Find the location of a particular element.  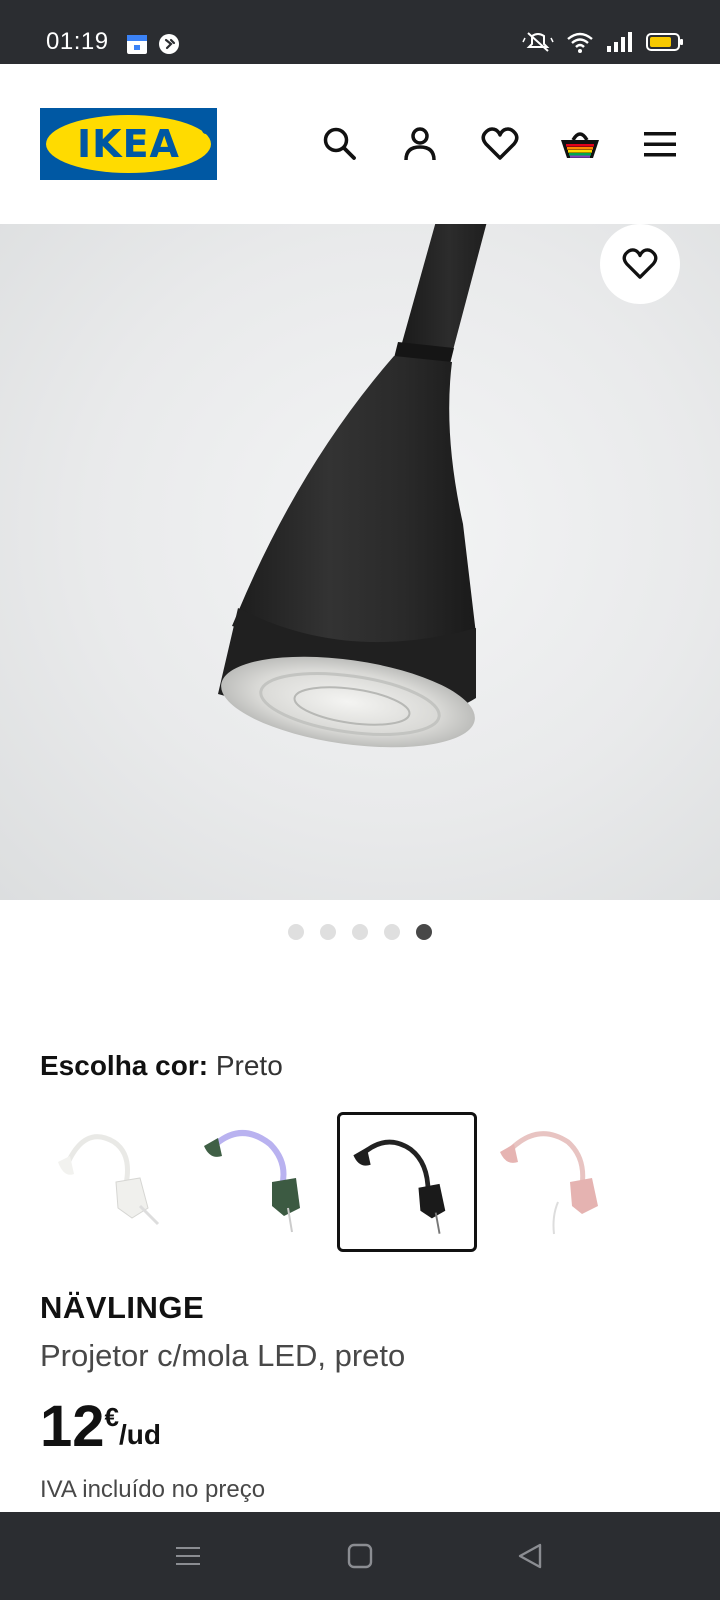

heart-icon is located at coordinates (640, 263).